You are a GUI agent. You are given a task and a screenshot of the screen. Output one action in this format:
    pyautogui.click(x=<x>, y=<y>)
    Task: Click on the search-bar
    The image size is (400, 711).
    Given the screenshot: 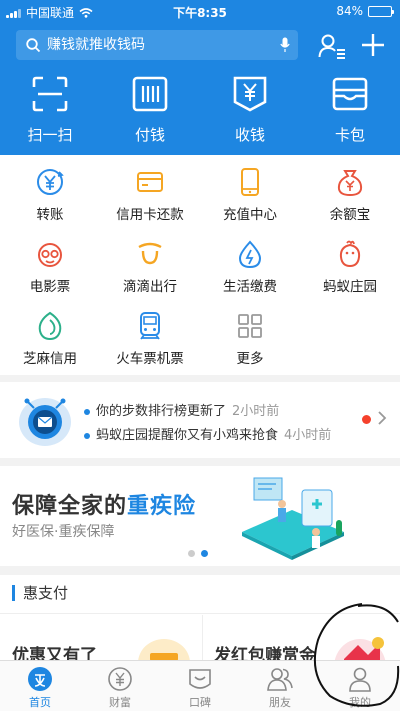 What is the action you would take?
    pyautogui.click(x=157, y=45)
    